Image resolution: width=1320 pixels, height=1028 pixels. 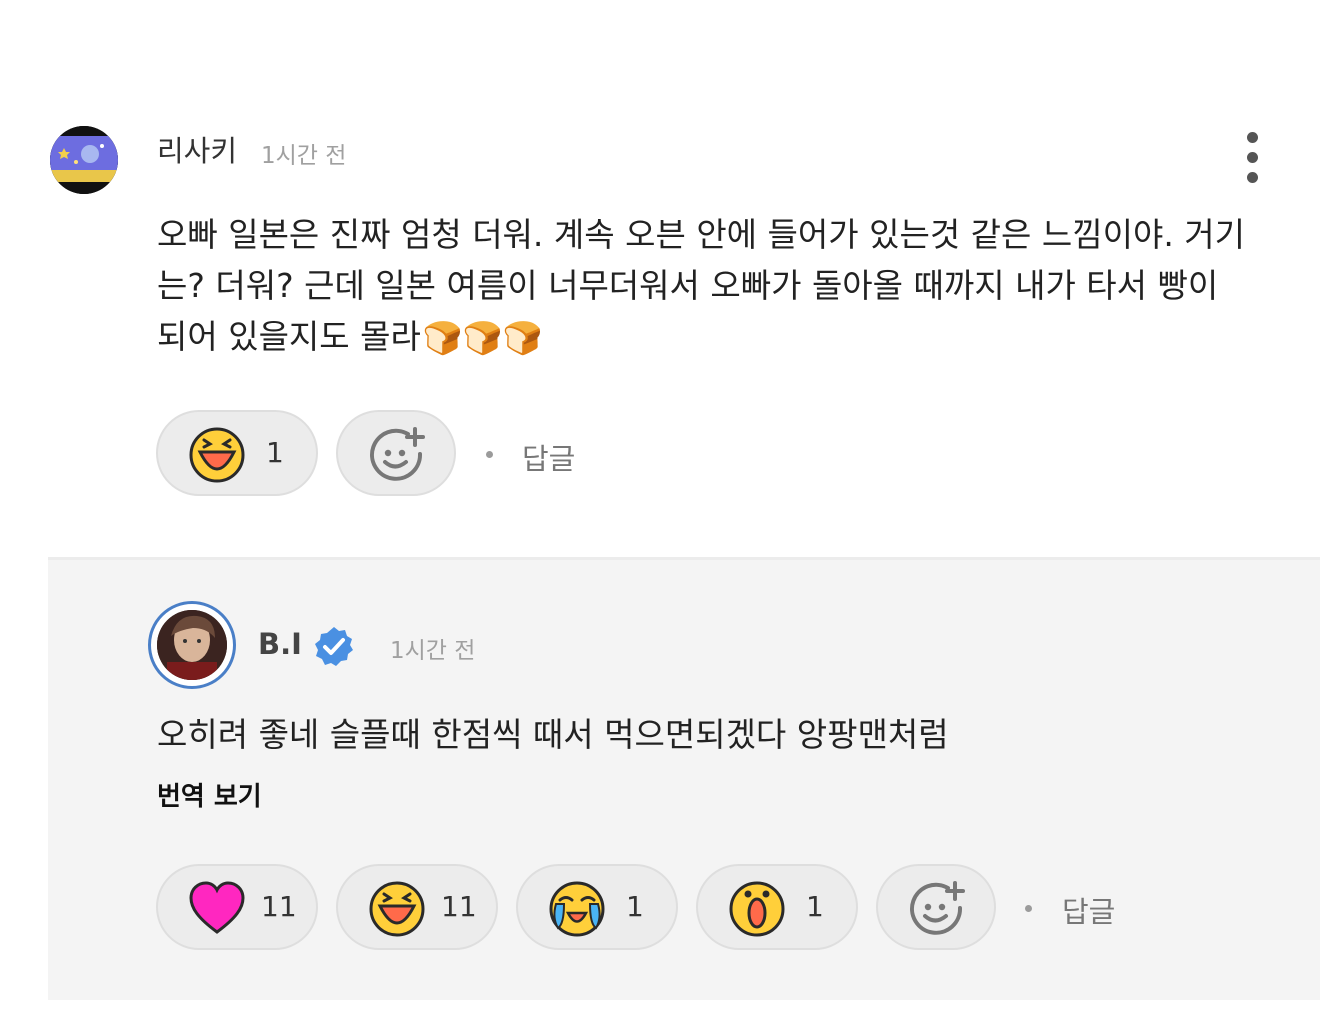 I want to click on reaction-cry-button: 1, so click(x=597, y=907).